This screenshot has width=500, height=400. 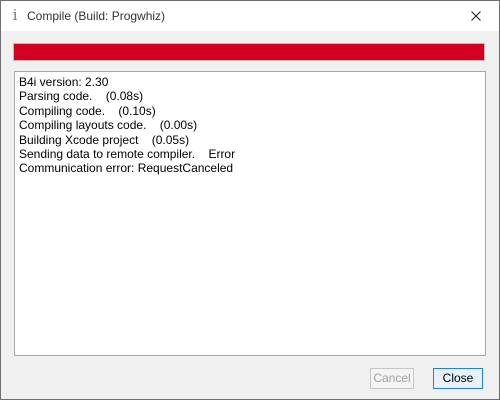 I want to click on log-line: Sending data to remote compiler. Error, so click(x=127, y=154).